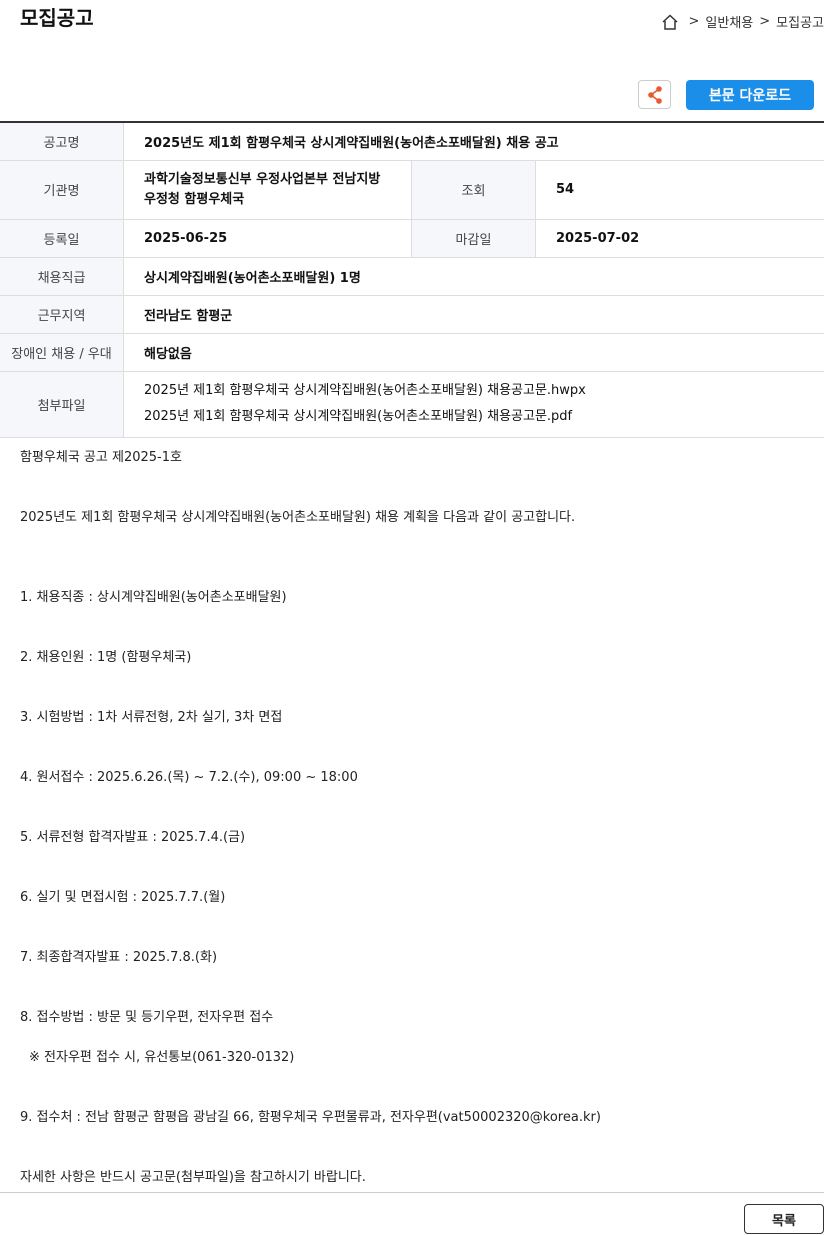 The image size is (824, 1235). Describe the element at coordinates (101, 457) in the screenshot. I see `notice-number: 함평우체국 공고 제2025-1호` at that location.